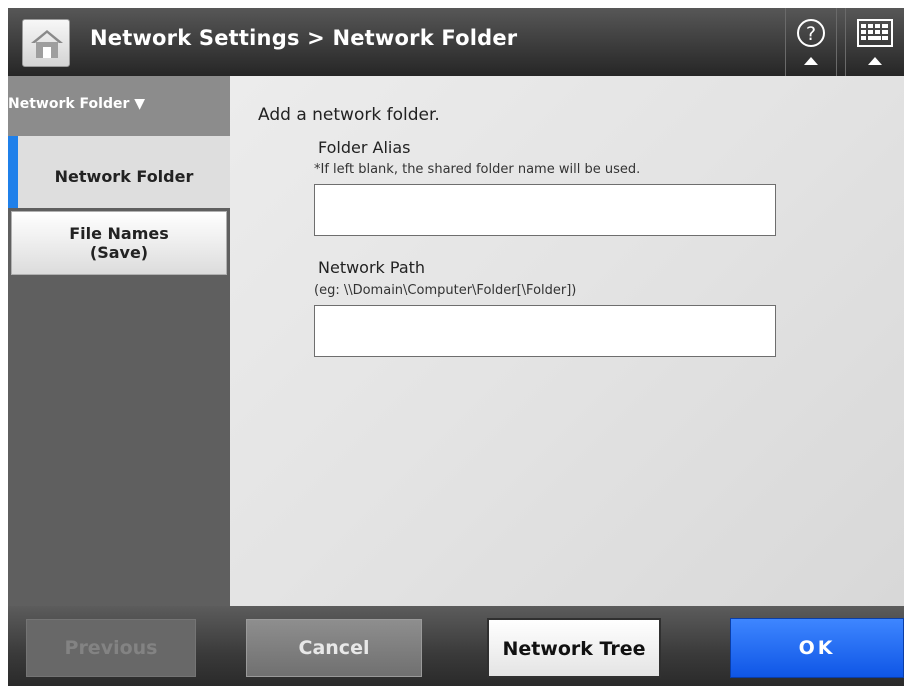 The width and height of the screenshot is (904, 686). Describe the element at coordinates (364, 147) in the screenshot. I see `folder-alias-label: Folder Alias` at that location.